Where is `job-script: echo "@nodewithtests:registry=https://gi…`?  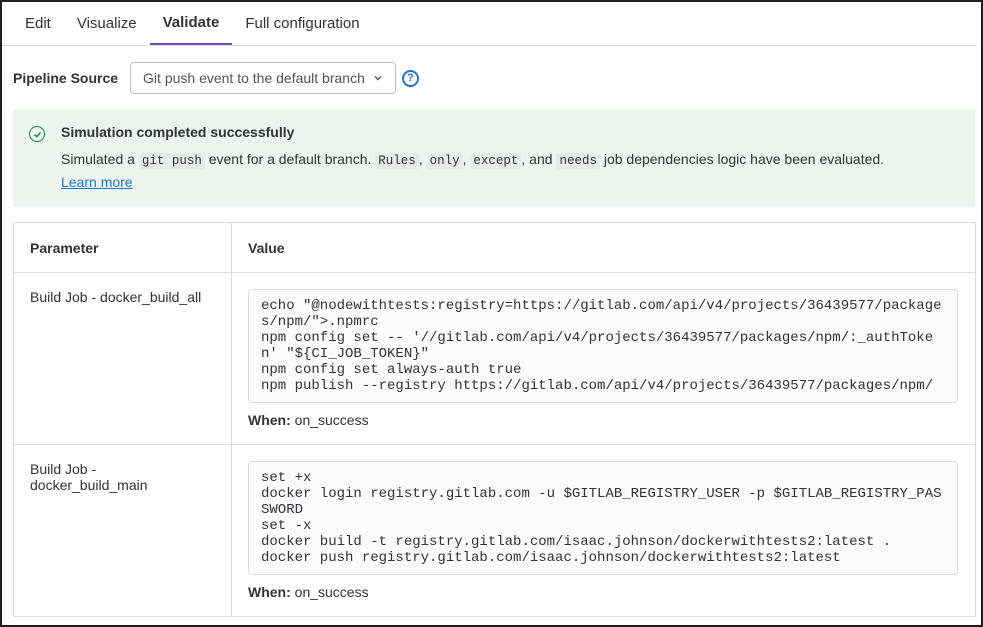
job-script: echo "@nodewithtests:registry=https://gi… is located at coordinates (603, 346).